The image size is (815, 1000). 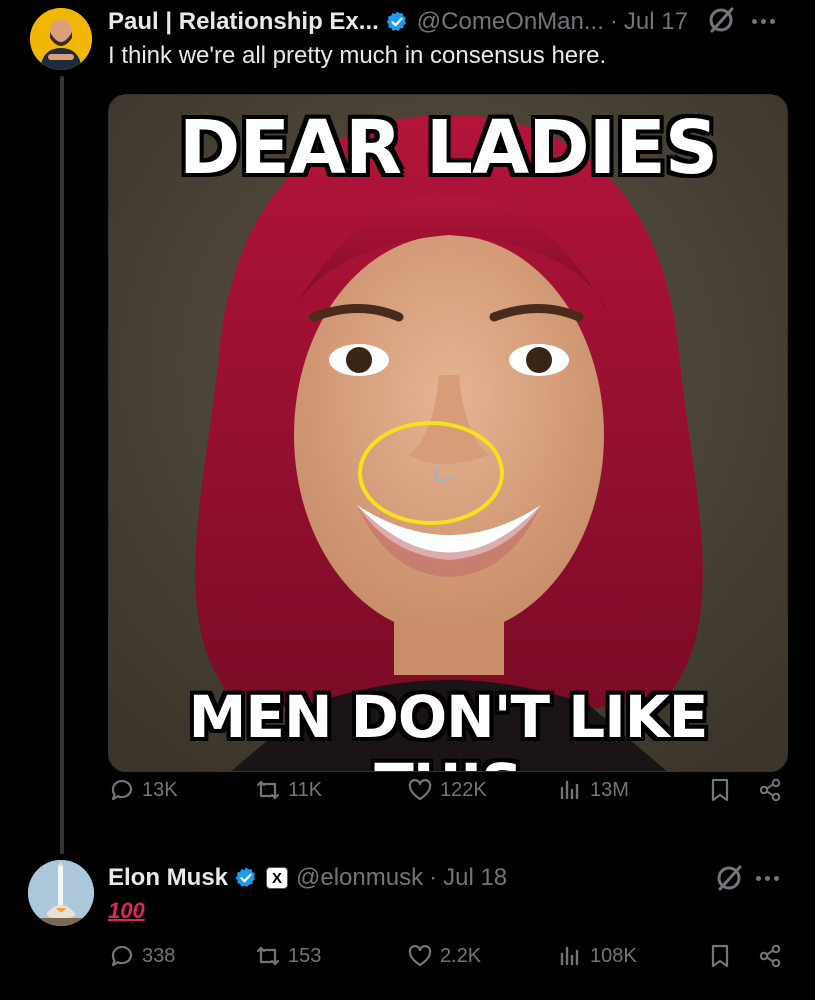 I want to click on like-button: 2.2K, so click(x=443, y=956).